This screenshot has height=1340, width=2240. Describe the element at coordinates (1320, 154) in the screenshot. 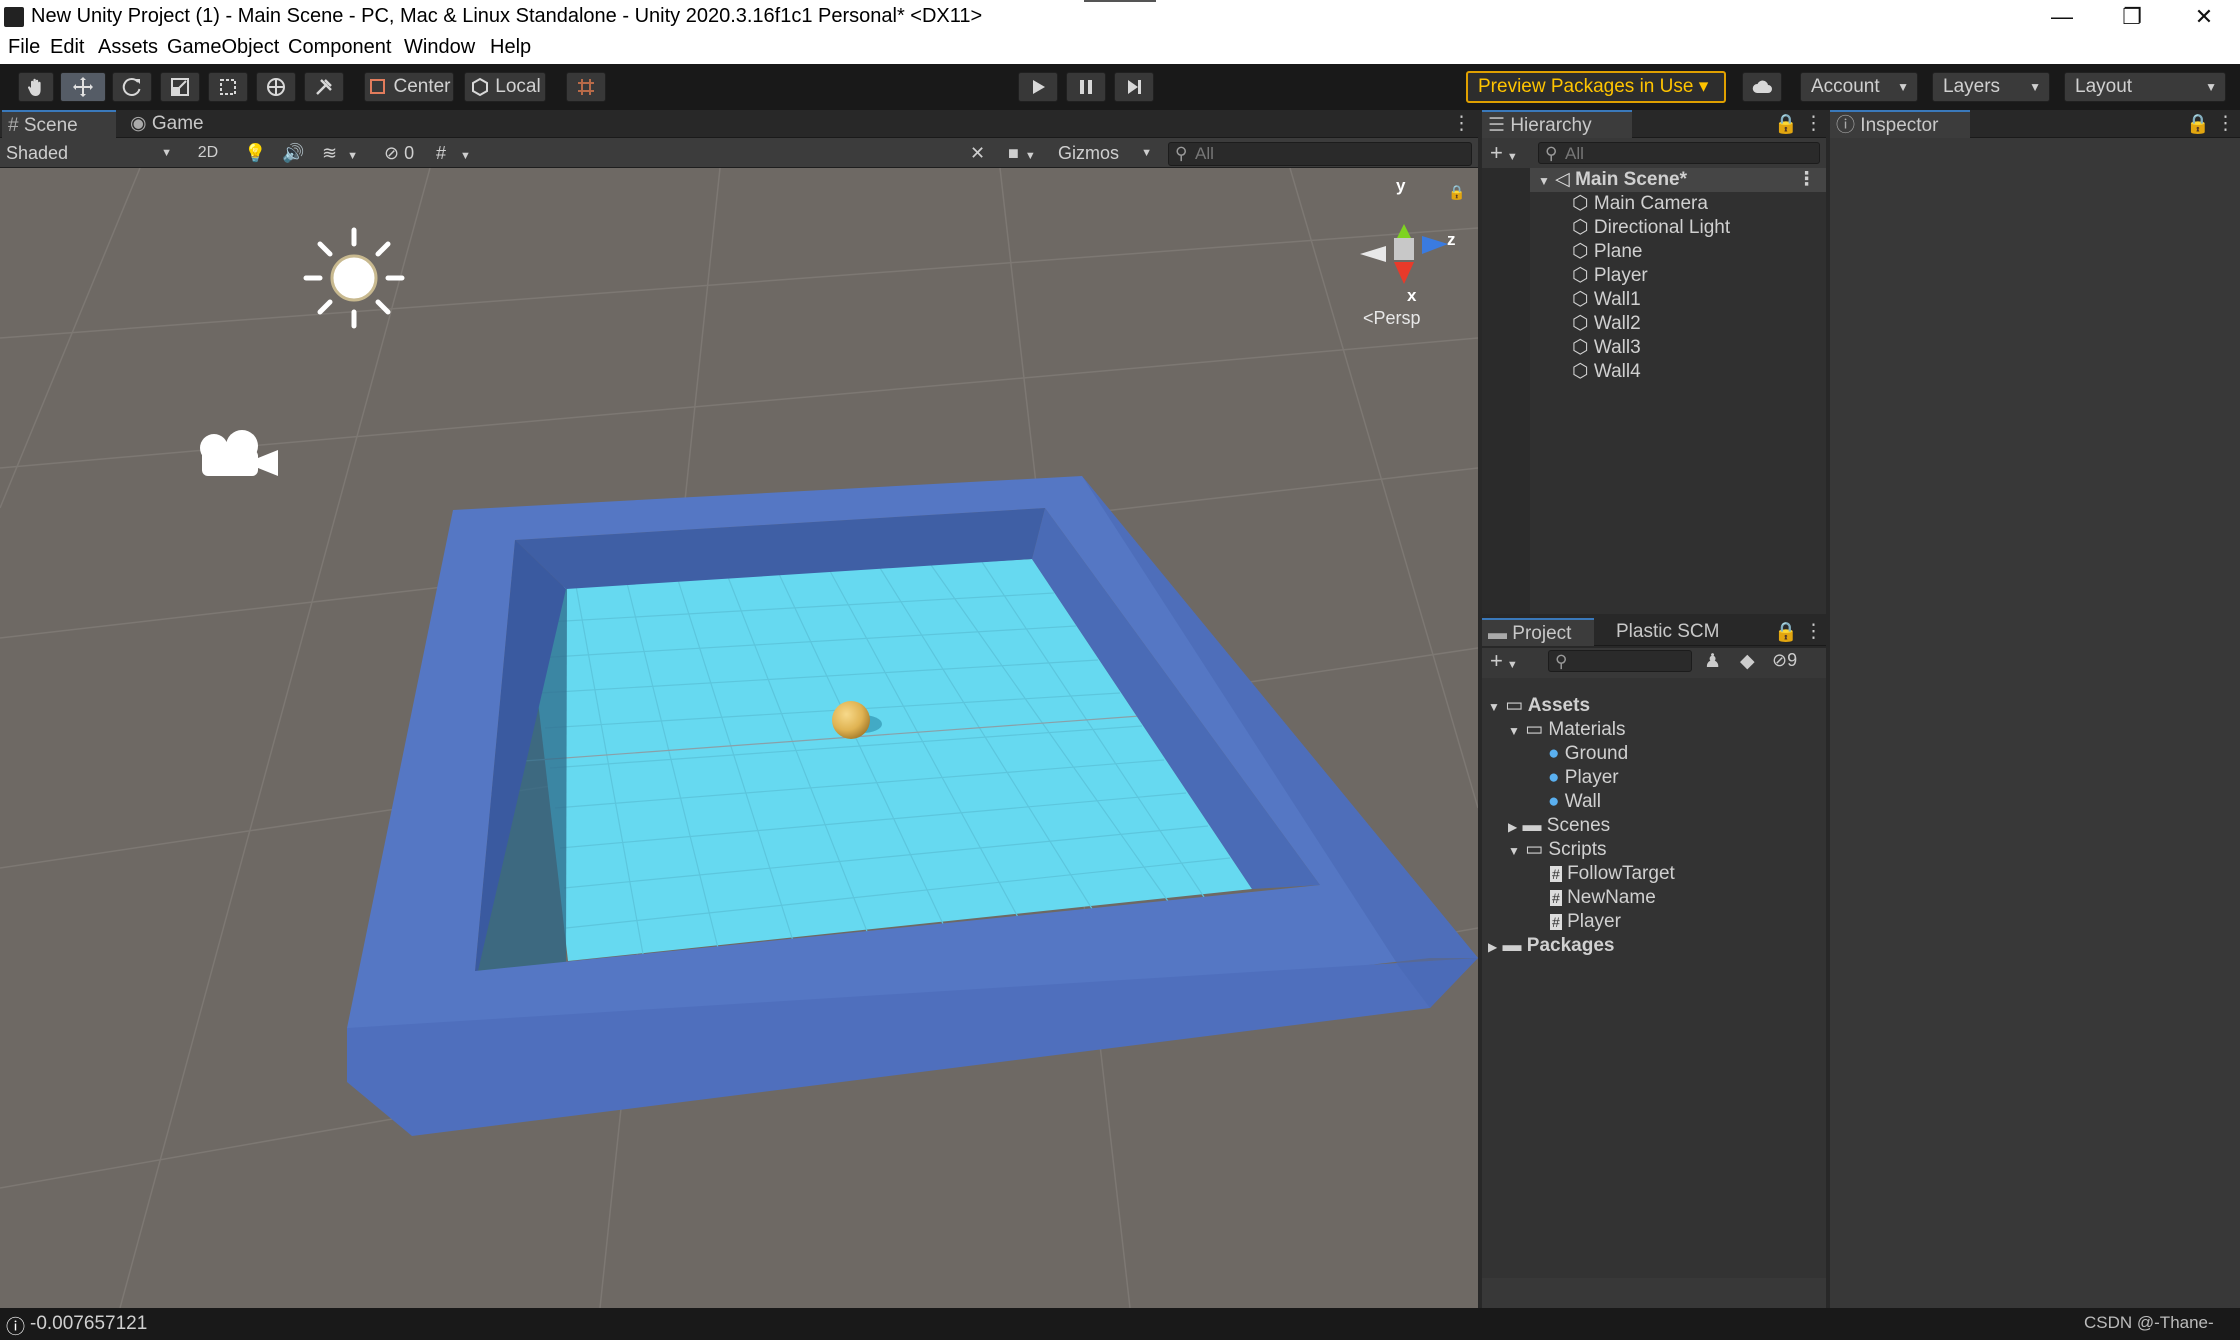

I see `scene-search-input: ⚲ All` at that location.